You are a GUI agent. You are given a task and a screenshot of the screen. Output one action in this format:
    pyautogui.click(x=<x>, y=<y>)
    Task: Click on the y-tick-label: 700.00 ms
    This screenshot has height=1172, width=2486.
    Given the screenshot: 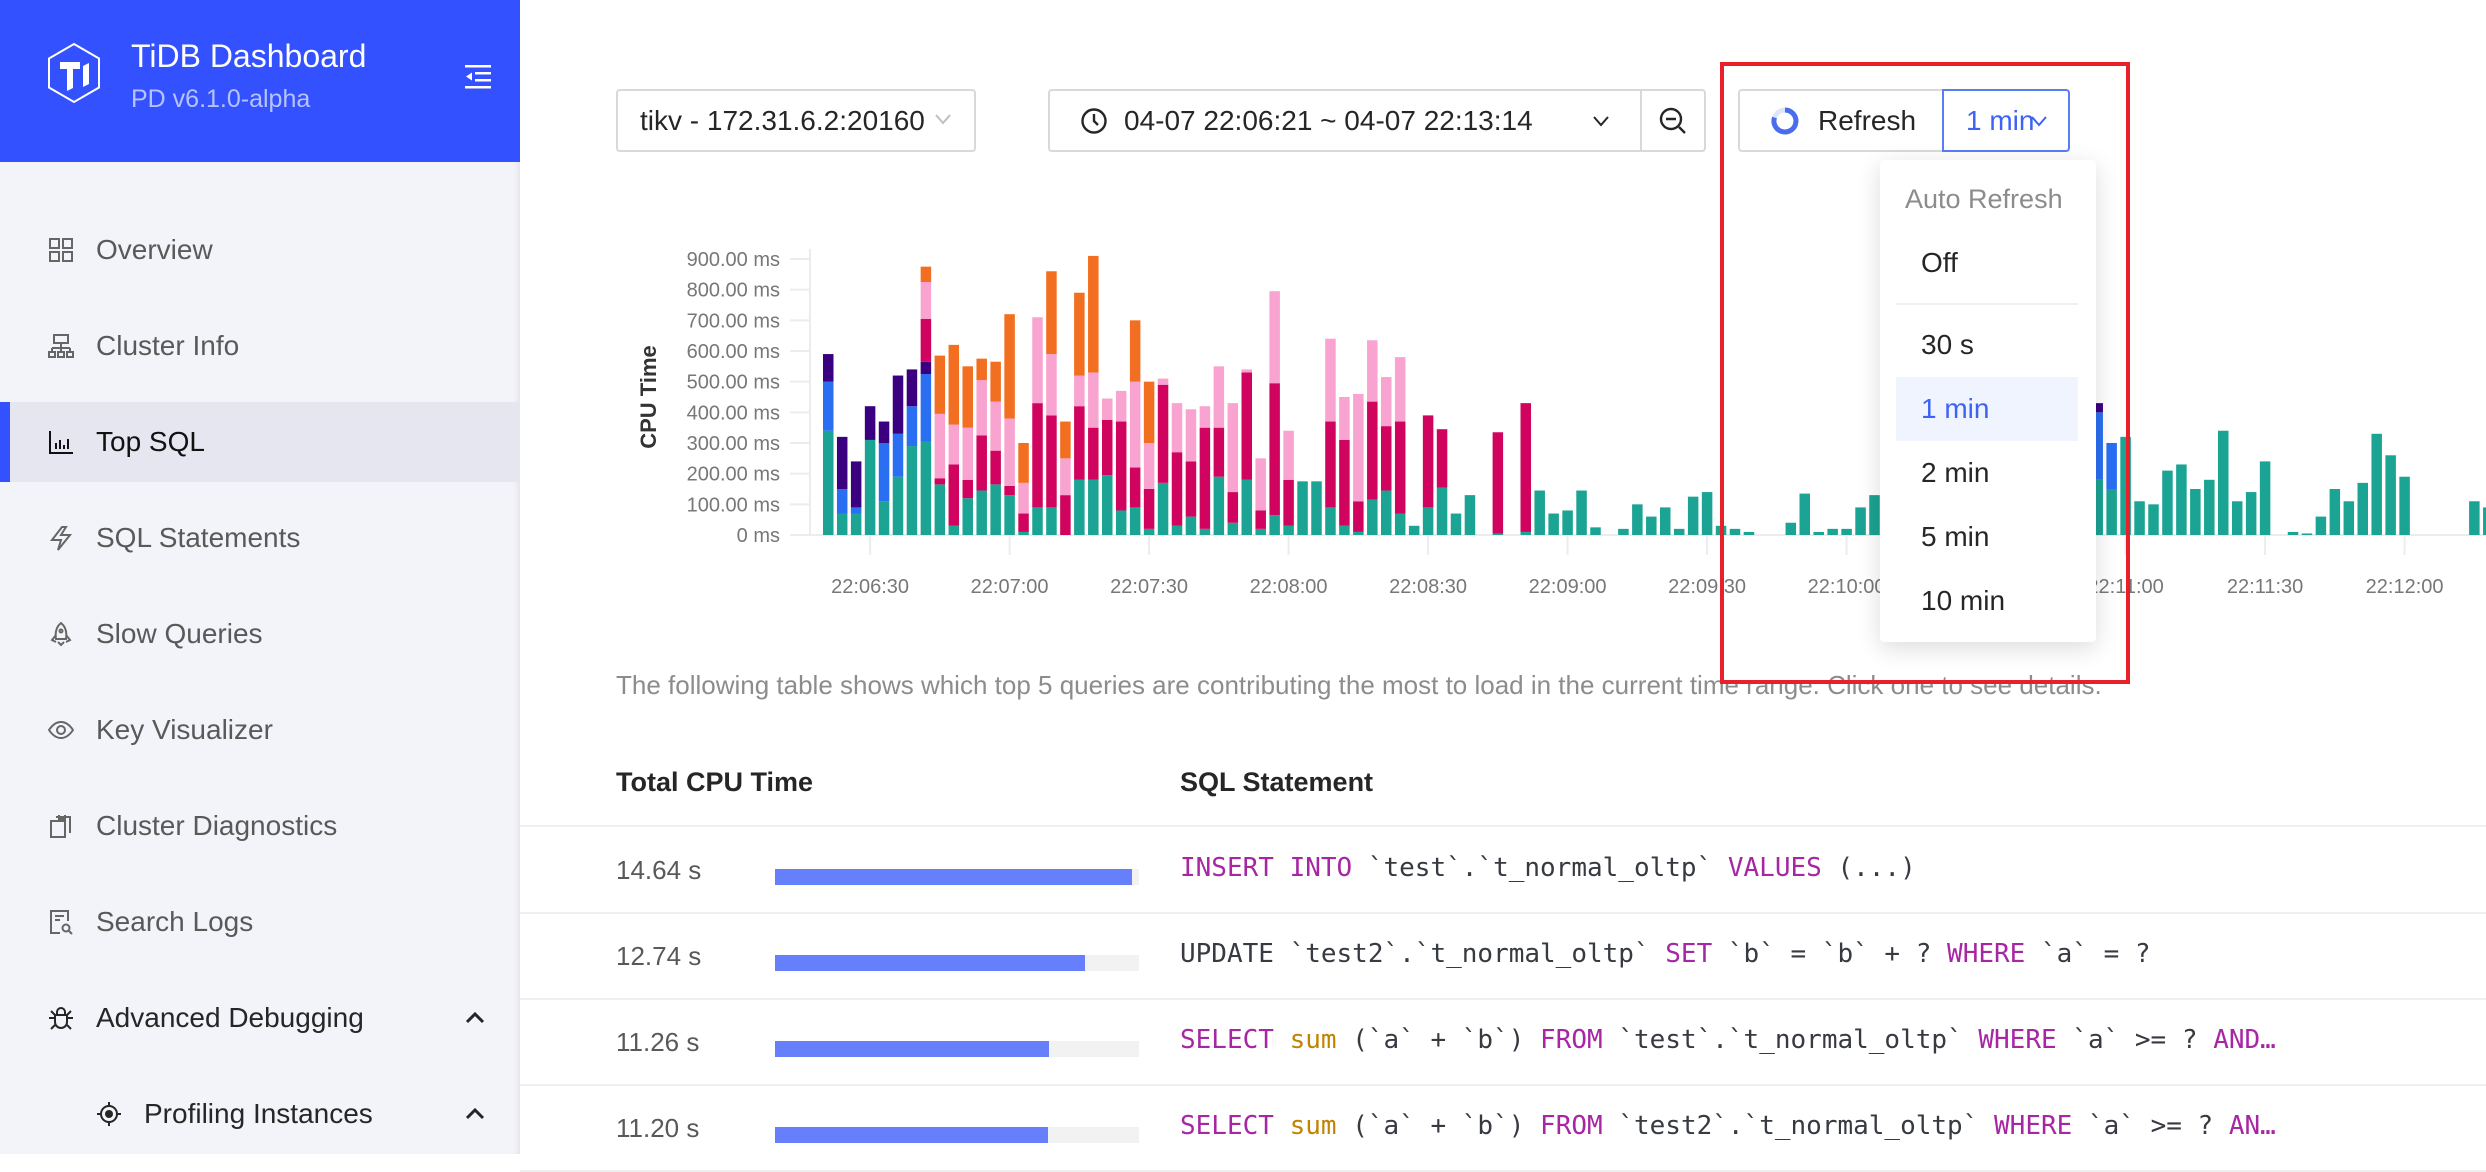 What is the action you would take?
    pyautogui.click(x=733, y=321)
    